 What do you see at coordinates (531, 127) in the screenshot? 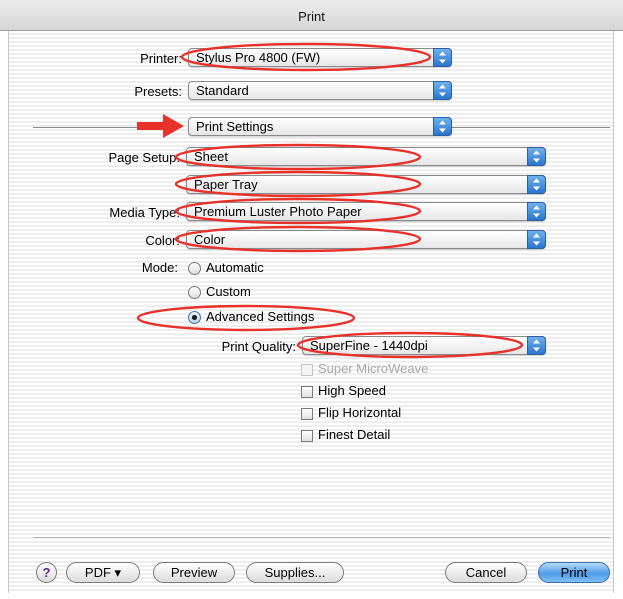
I see `separator-right` at bounding box center [531, 127].